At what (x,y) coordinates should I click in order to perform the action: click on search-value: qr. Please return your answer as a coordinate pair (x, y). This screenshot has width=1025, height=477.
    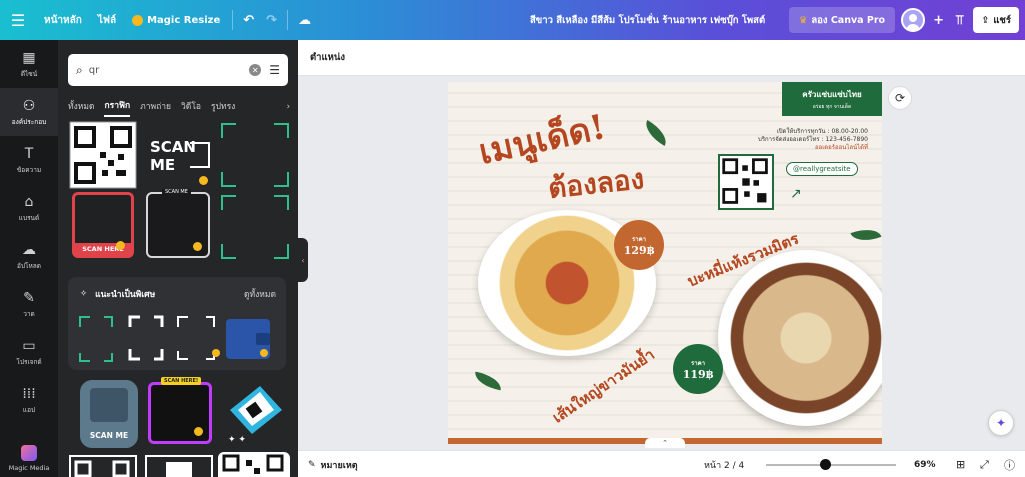
    Looking at the image, I should click on (169, 70).